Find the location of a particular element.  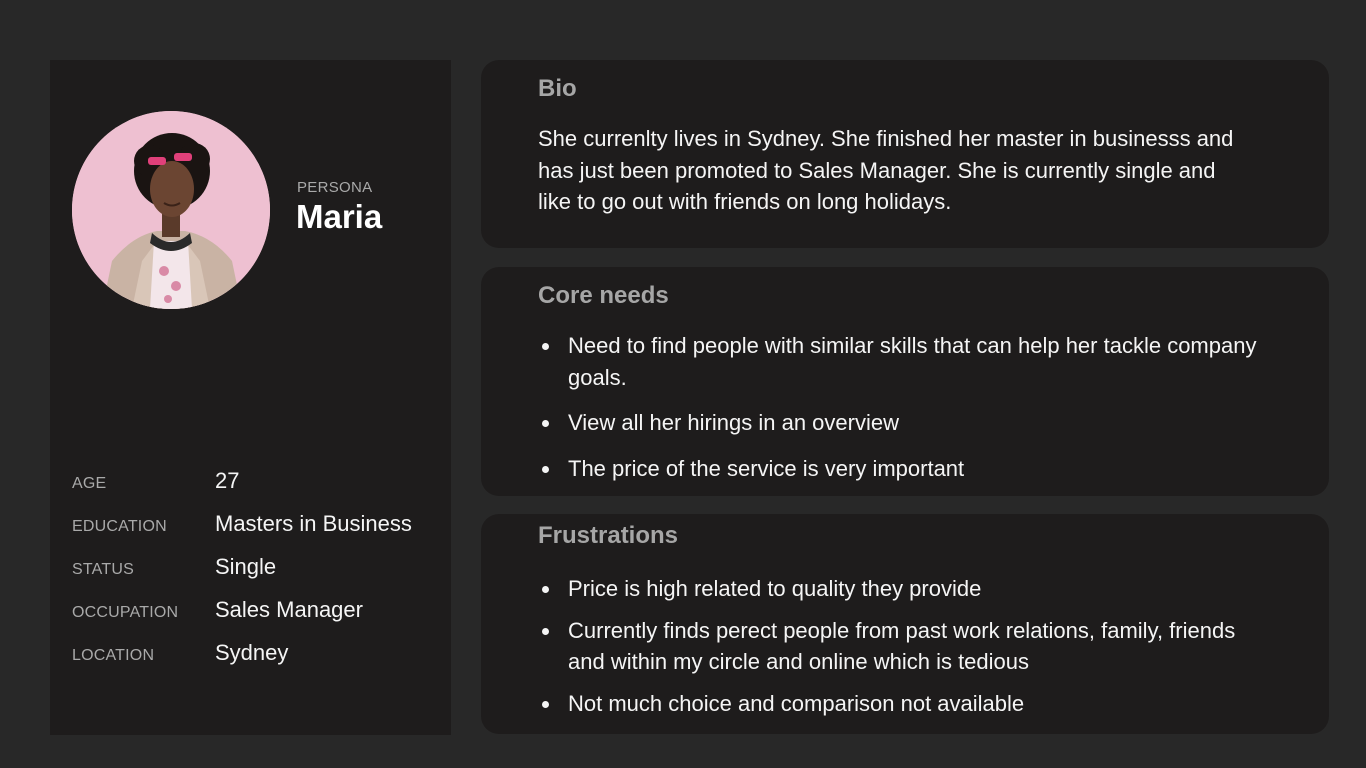

detail-row-location: LOCATION Sydney is located at coordinates (257, 661).